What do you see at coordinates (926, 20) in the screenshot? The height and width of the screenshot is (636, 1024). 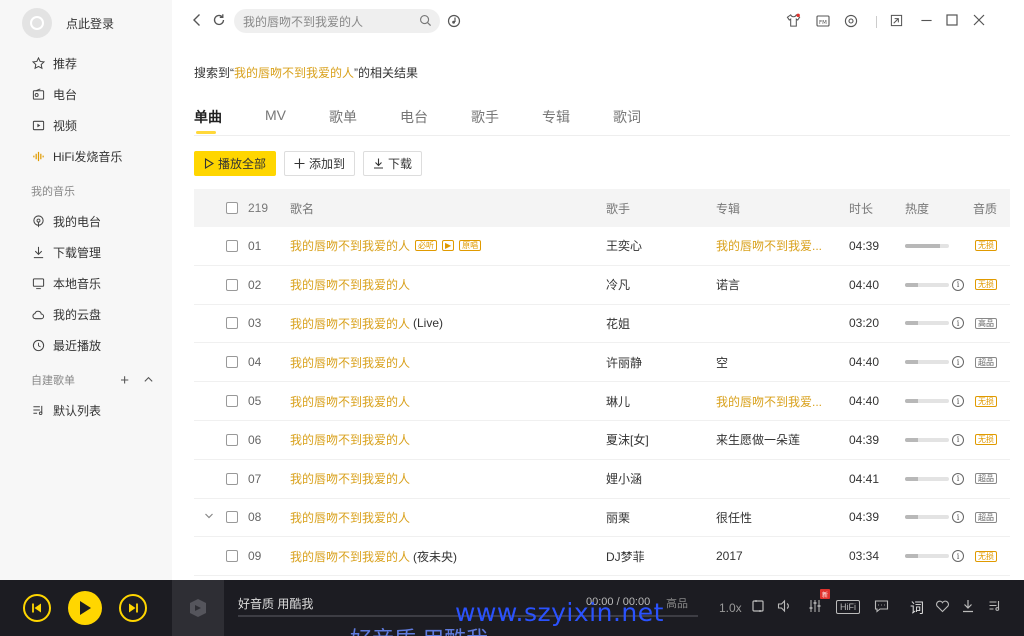 I see `minimize-icon` at bounding box center [926, 20].